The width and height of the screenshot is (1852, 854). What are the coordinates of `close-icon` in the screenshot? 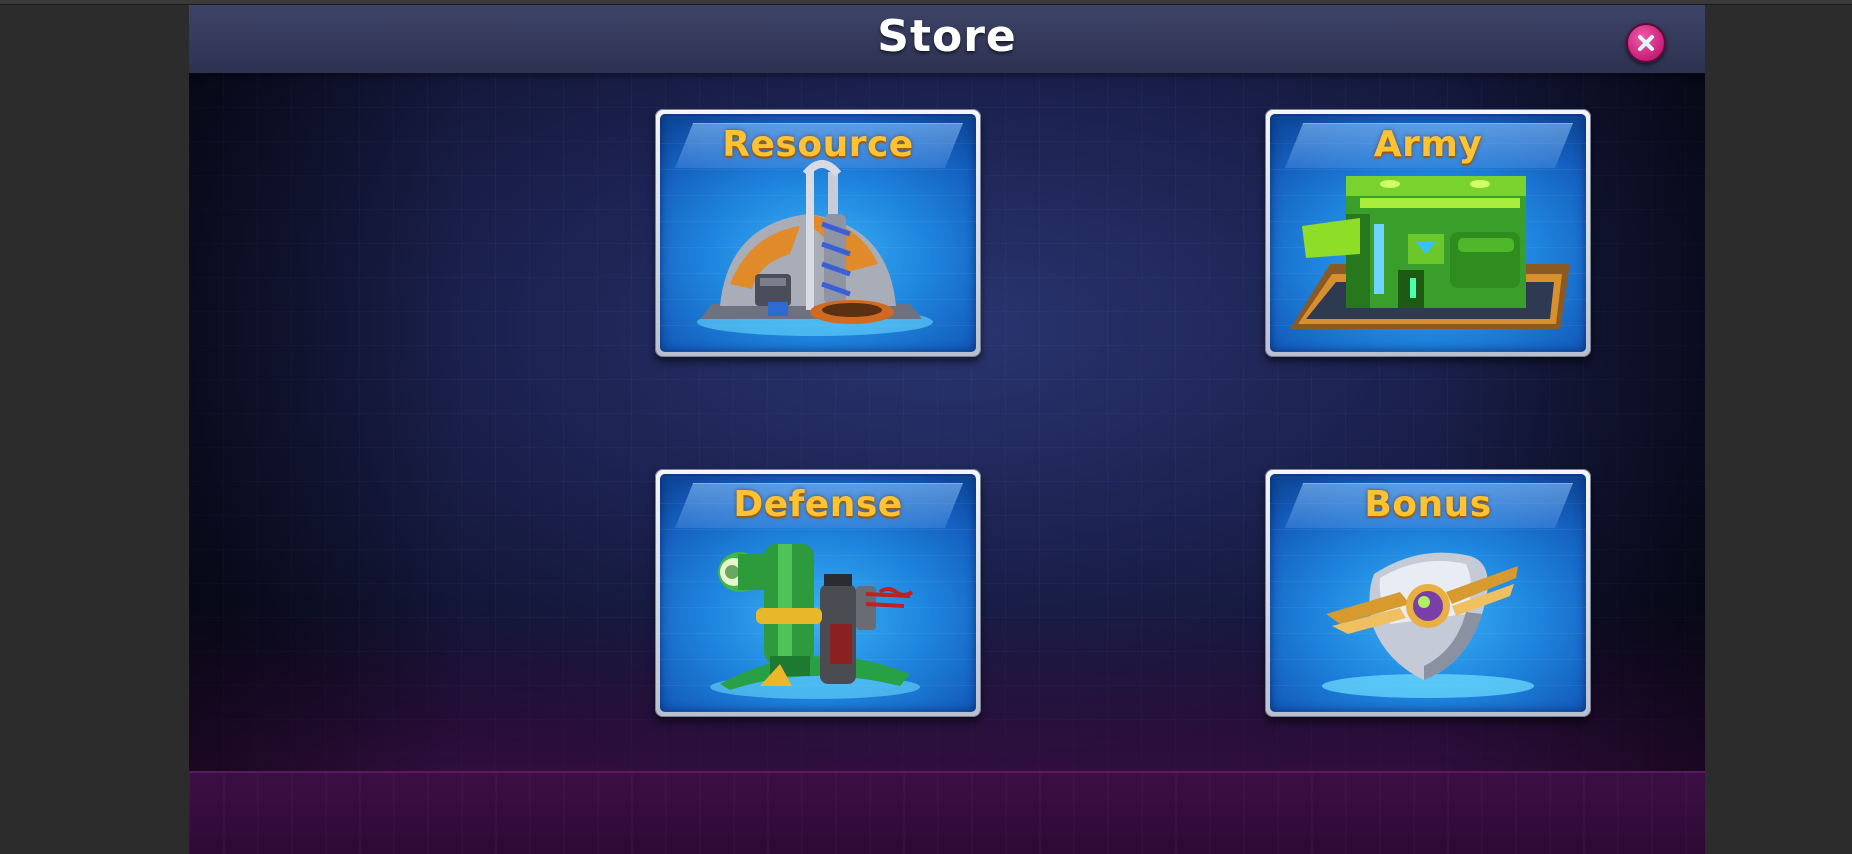 It's located at (1646, 43).